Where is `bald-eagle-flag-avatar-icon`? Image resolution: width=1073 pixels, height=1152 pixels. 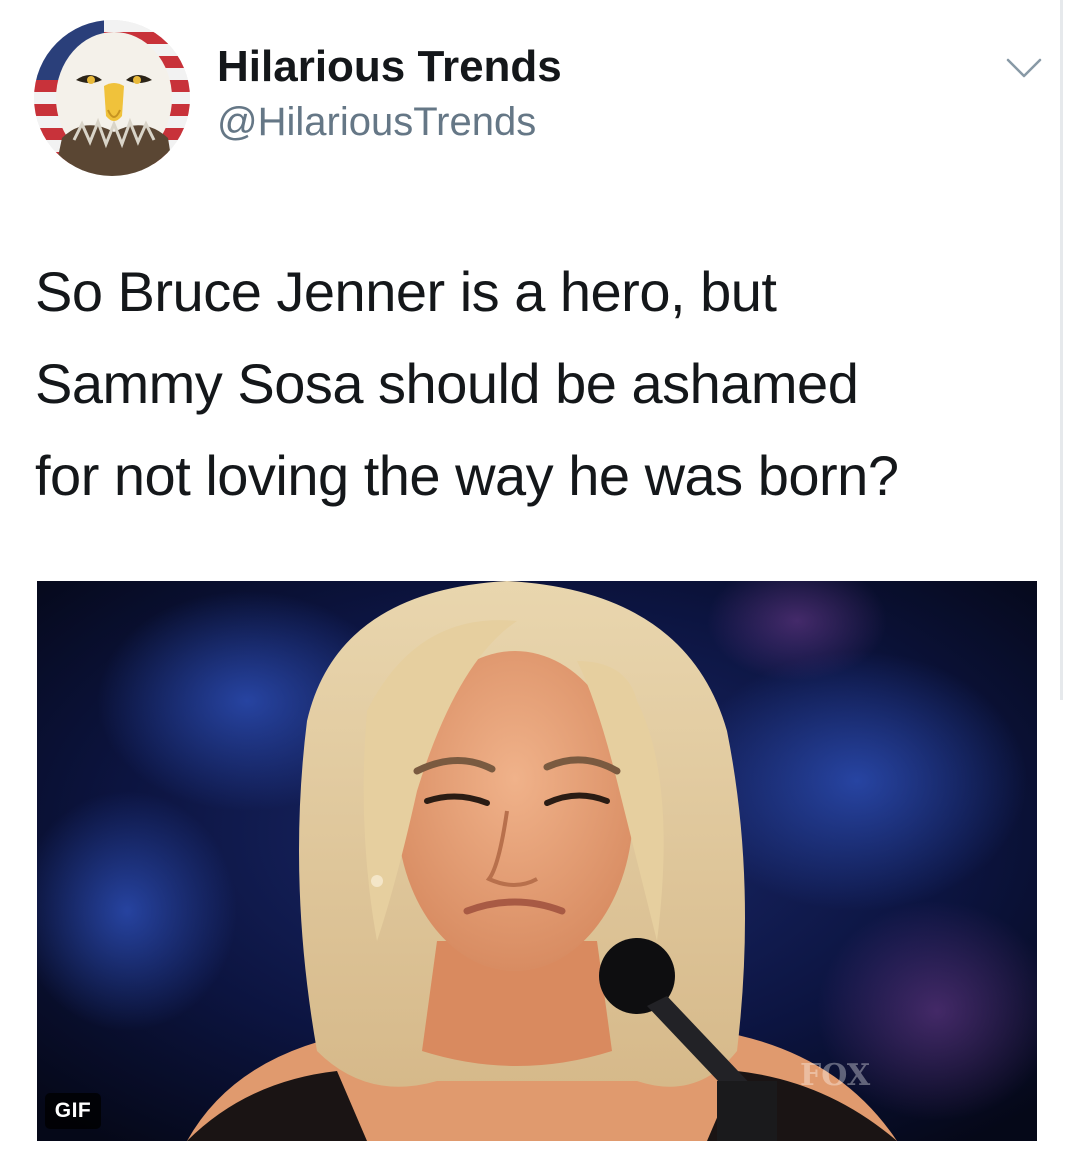
bald-eagle-flag-avatar-icon is located at coordinates (112, 98).